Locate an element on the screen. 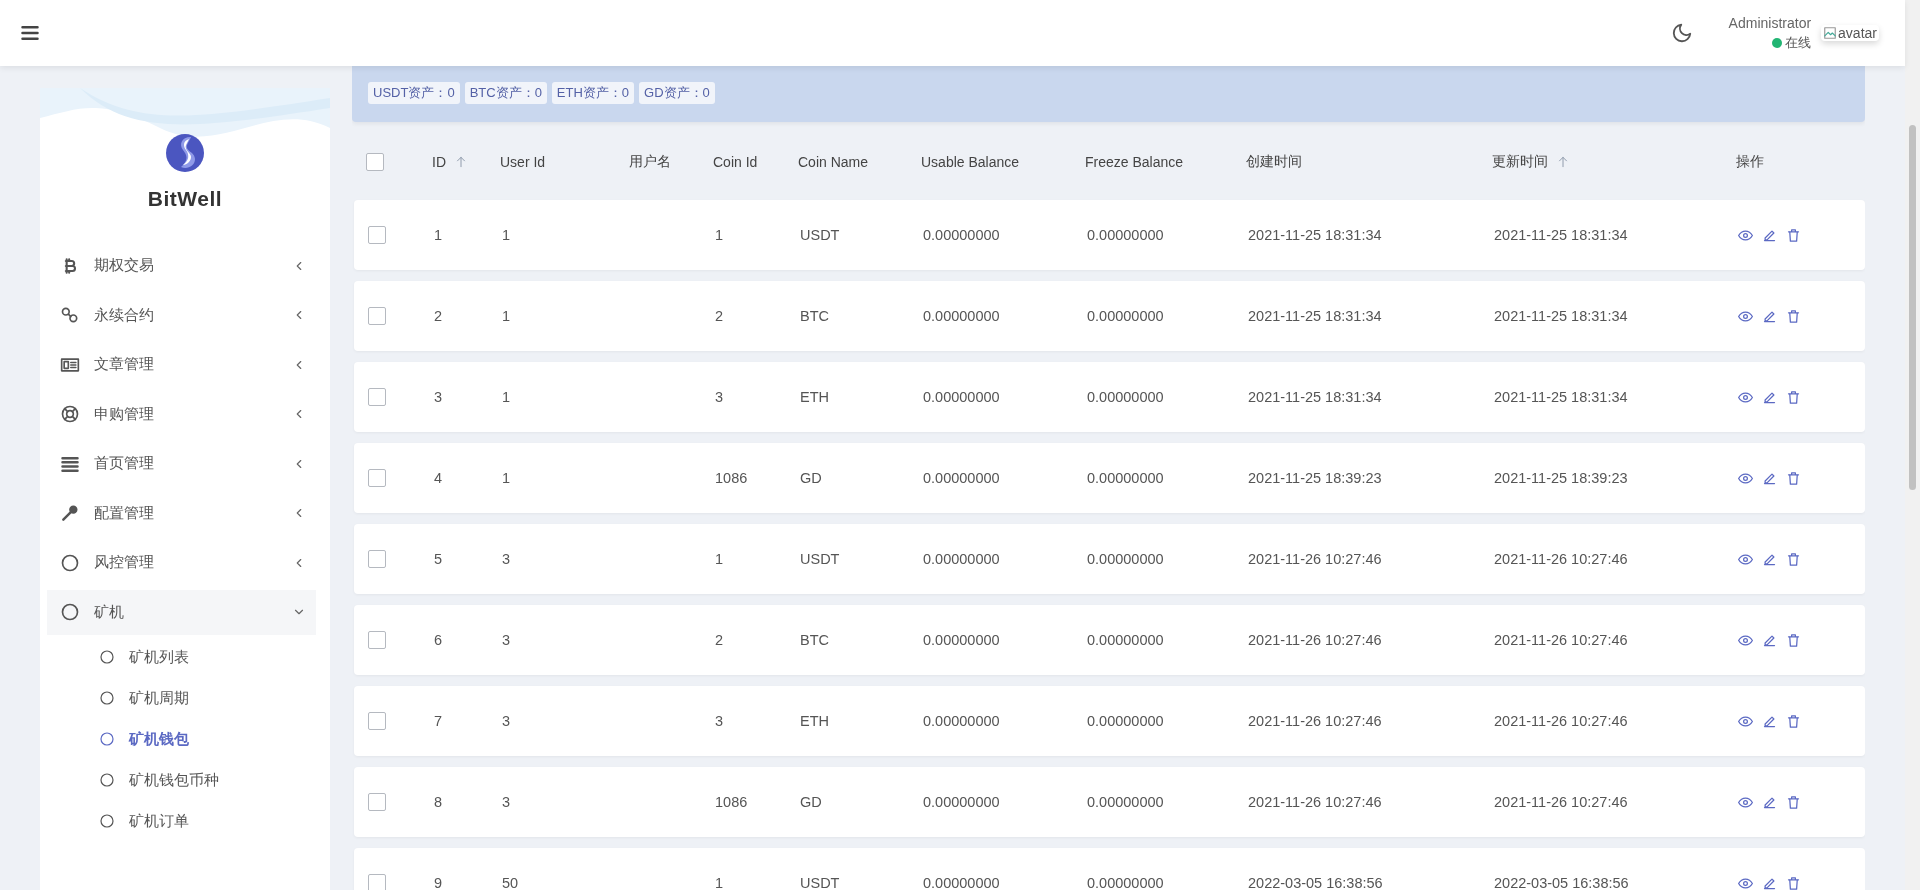 This screenshot has height=890, width=1920. sidebar-item: 配置管理 is located at coordinates (181, 513).